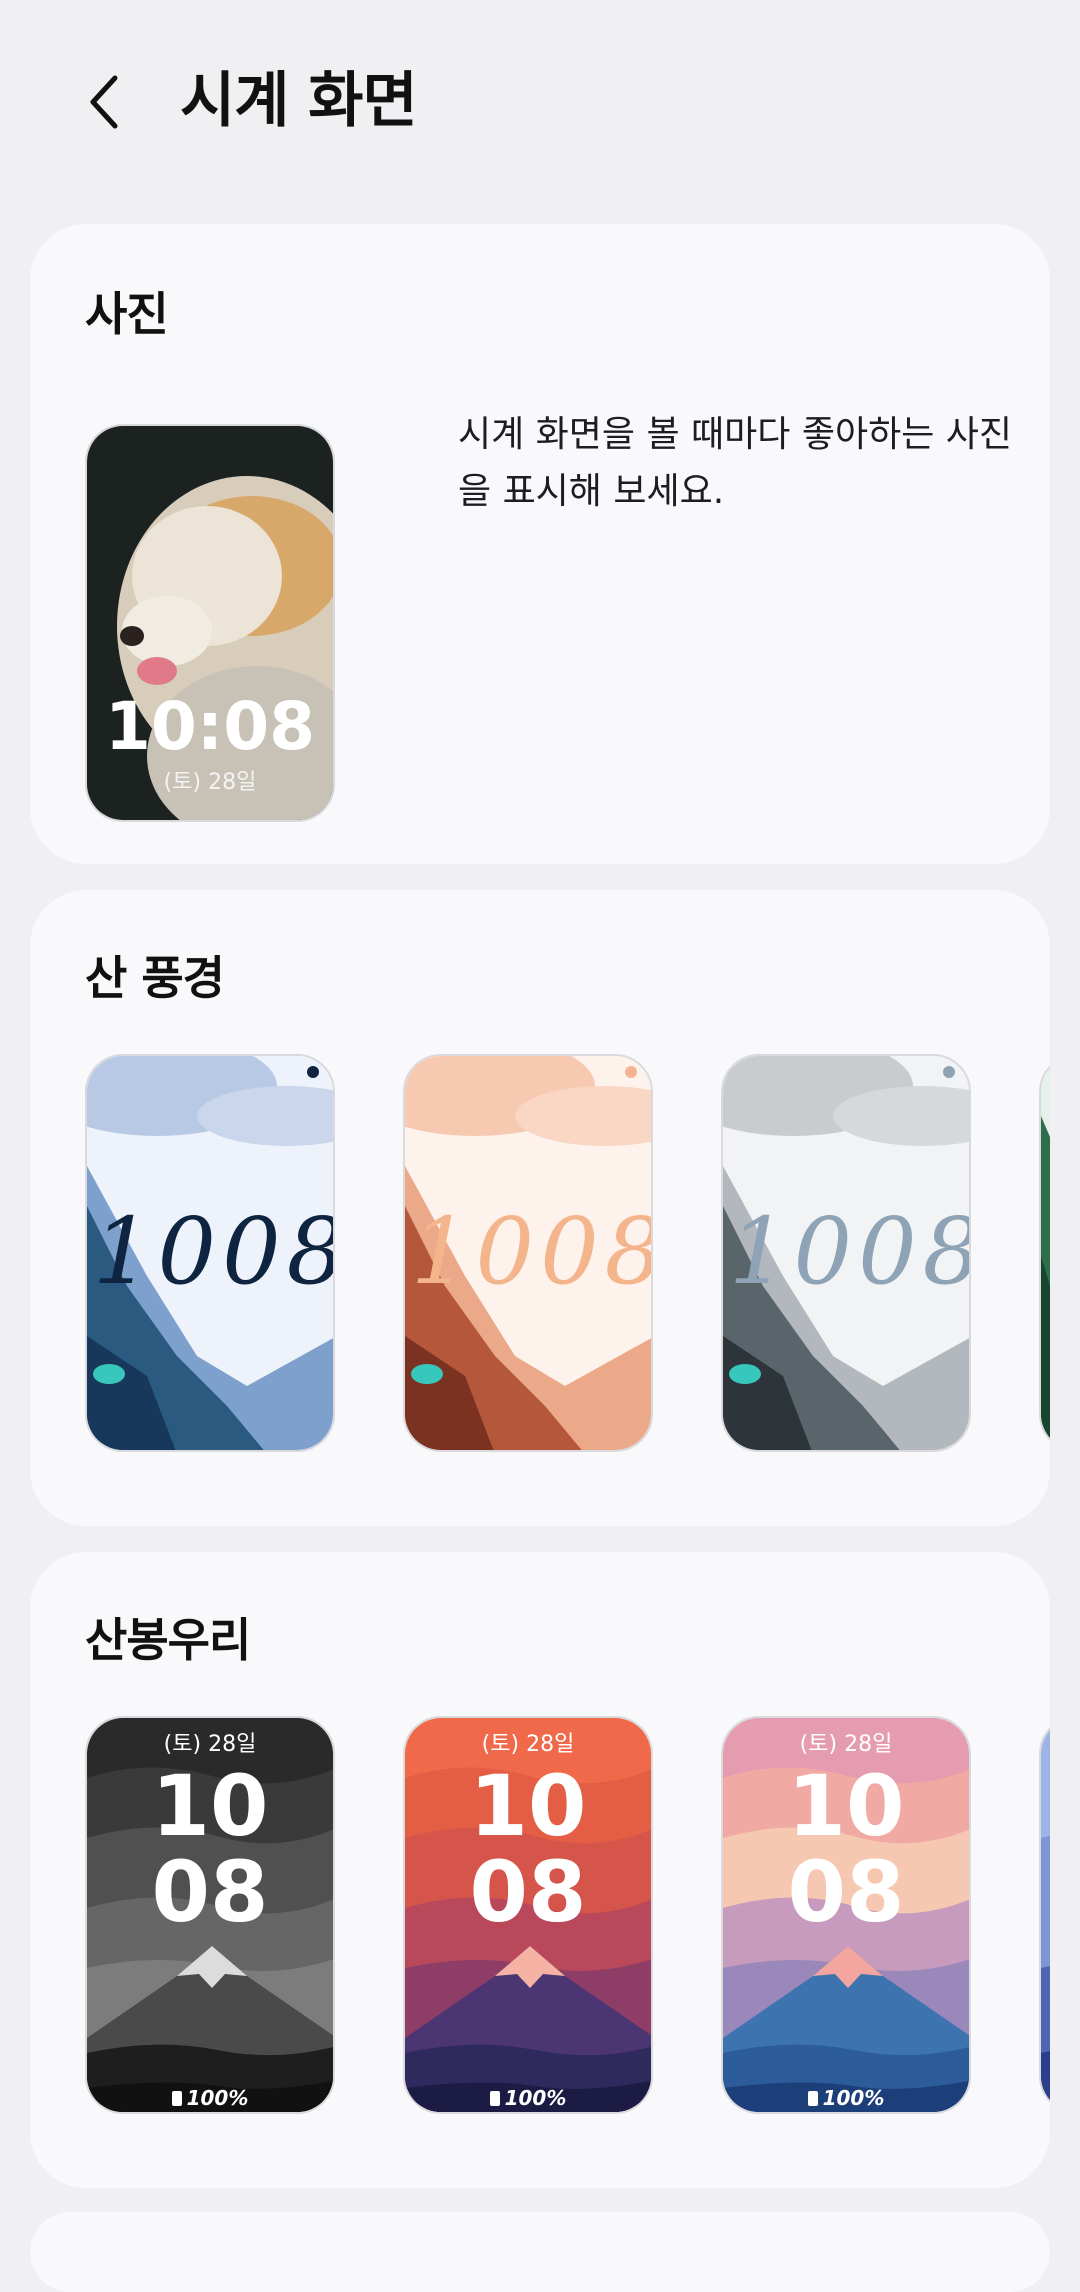 This screenshot has height=2292, width=1080. I want to click on mountain-peak-face-sunset: (토) 28일 10 08 100%, so click(528, 1915).